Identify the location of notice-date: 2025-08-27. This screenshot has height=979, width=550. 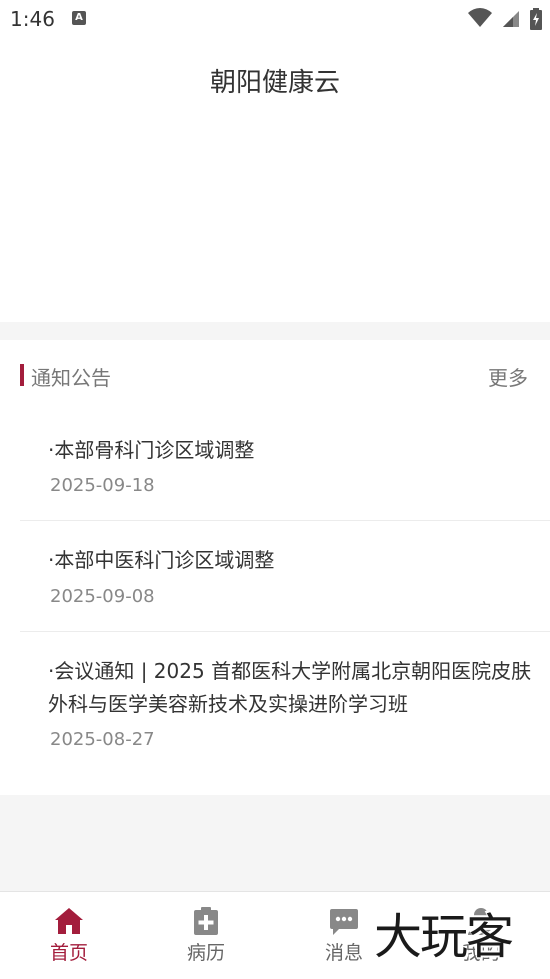
(102, 739).